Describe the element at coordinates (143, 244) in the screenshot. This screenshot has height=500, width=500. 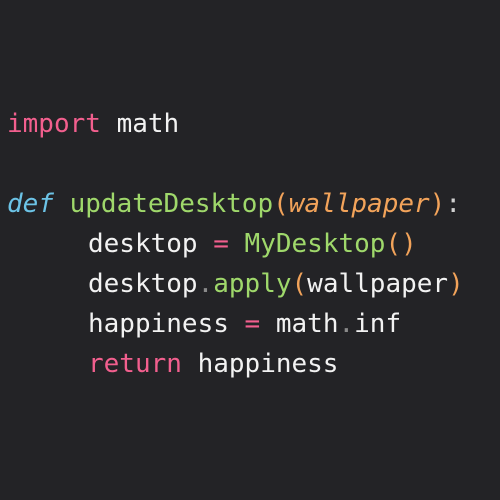
I see `variable-desktop: desktop` at that location.